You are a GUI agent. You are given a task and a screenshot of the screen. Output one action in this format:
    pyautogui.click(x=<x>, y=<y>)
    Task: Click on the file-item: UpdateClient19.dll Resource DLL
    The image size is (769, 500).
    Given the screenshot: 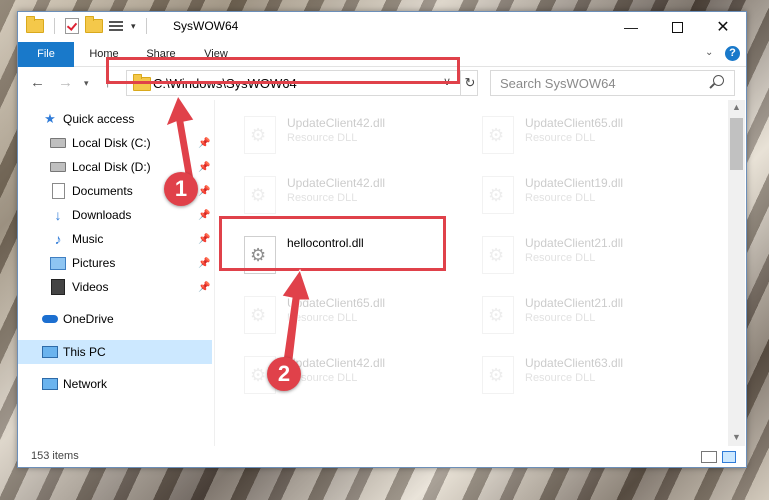 What is the action you would take?
    pyautogui.click(x=587, y=196)
    